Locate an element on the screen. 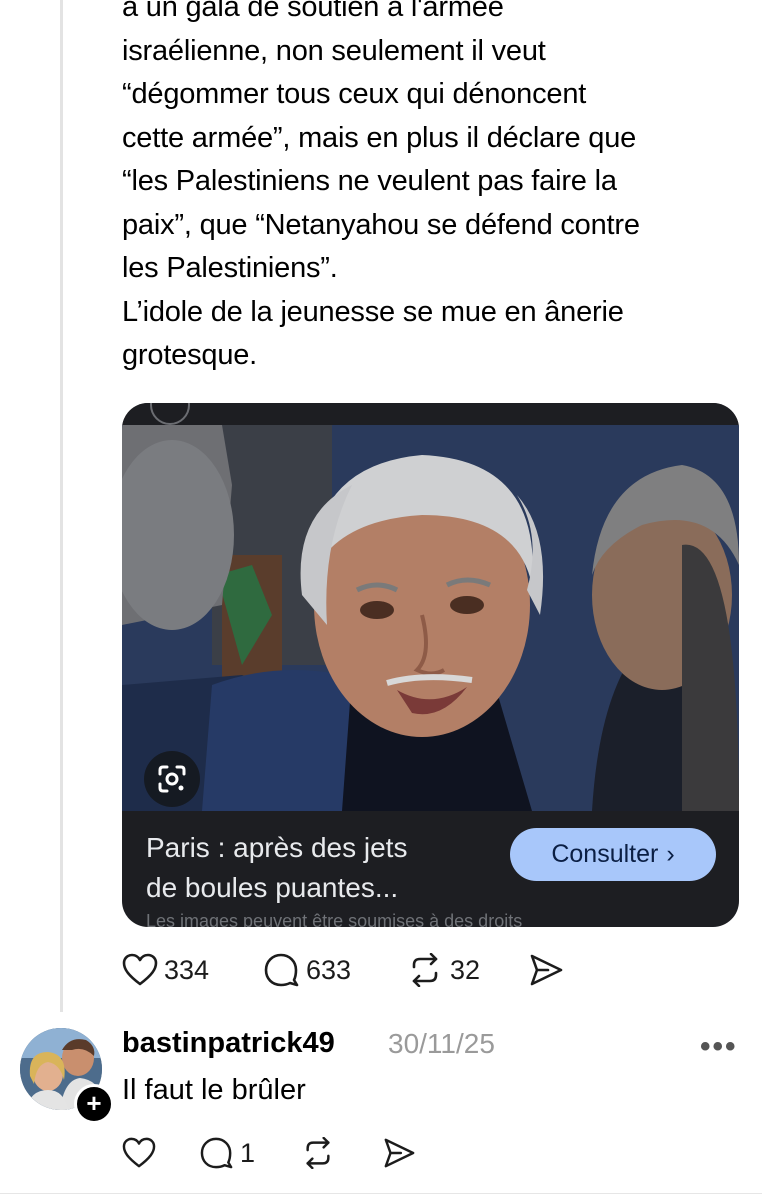  thread-line is located at coordinates (61, 506).